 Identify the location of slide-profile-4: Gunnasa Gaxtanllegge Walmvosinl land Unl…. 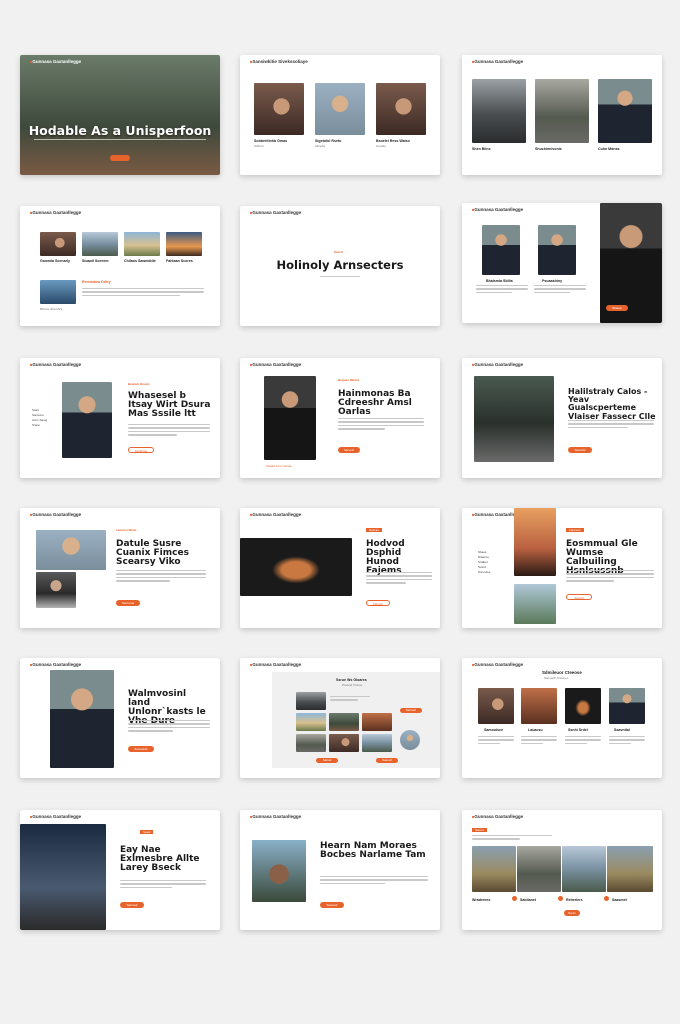
(120, 718).